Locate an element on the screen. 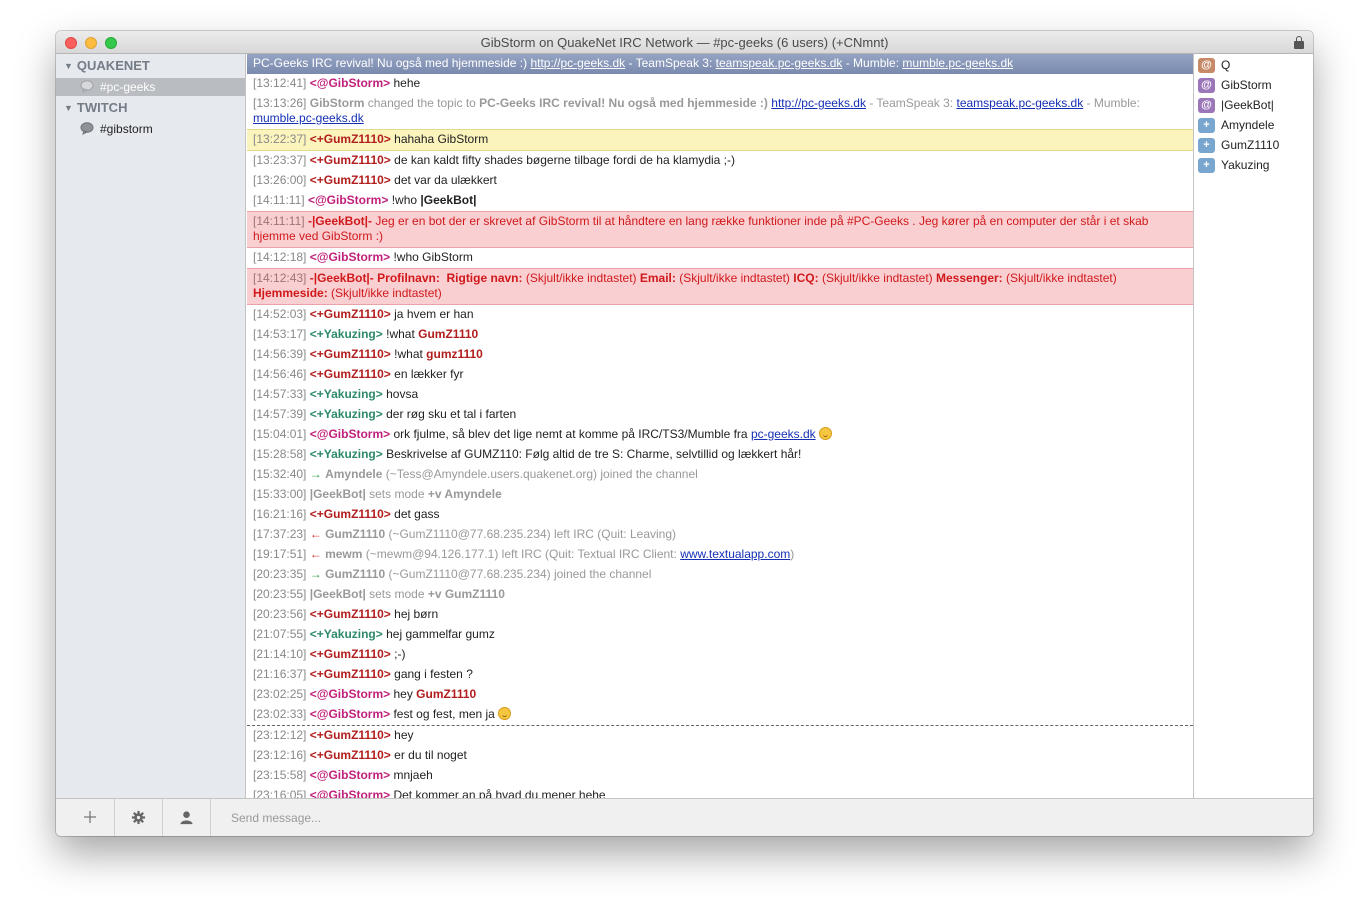 Image resolution: width=1369 pixels, height=916 pixels. nickname: mewm is located at coordinates (343, 554).